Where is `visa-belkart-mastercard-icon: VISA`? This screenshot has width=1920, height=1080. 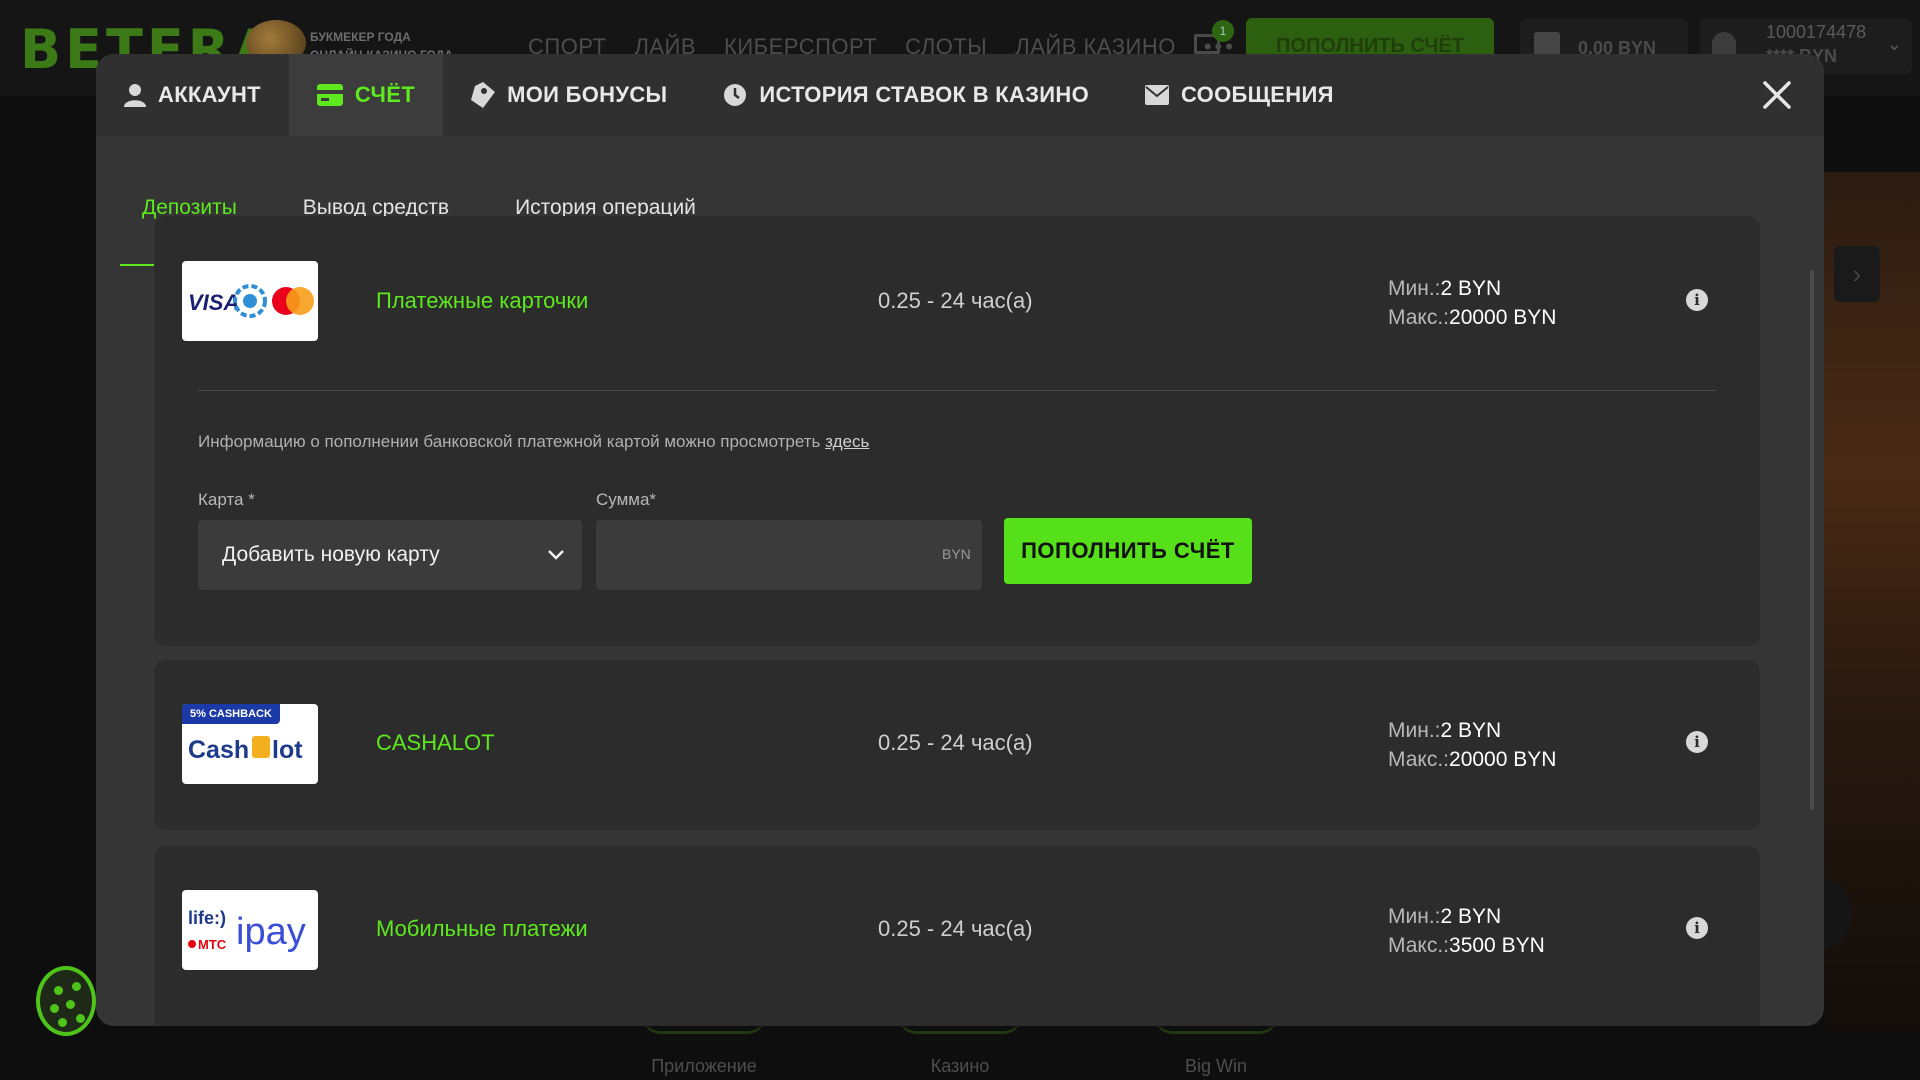
visa-belkart-mastercard-icon: VISA is located at coordinates (251, 301).